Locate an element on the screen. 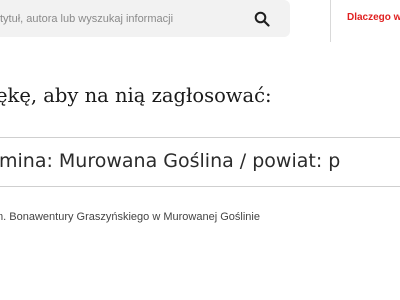 The image size is (400, 300). search-box is located at coordinates (145, 18).